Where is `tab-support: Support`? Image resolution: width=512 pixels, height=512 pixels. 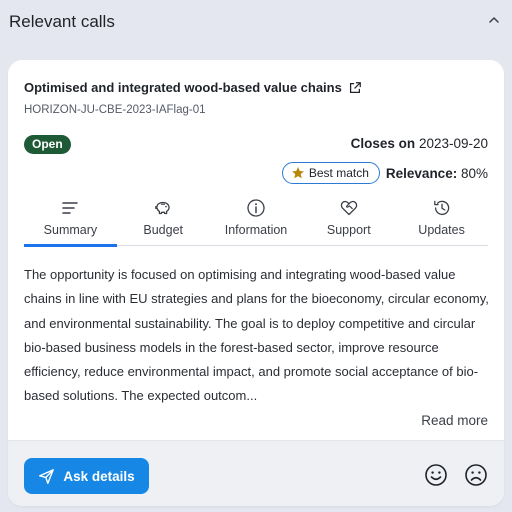 tab-support: Support is located at coordinates (348, 220).